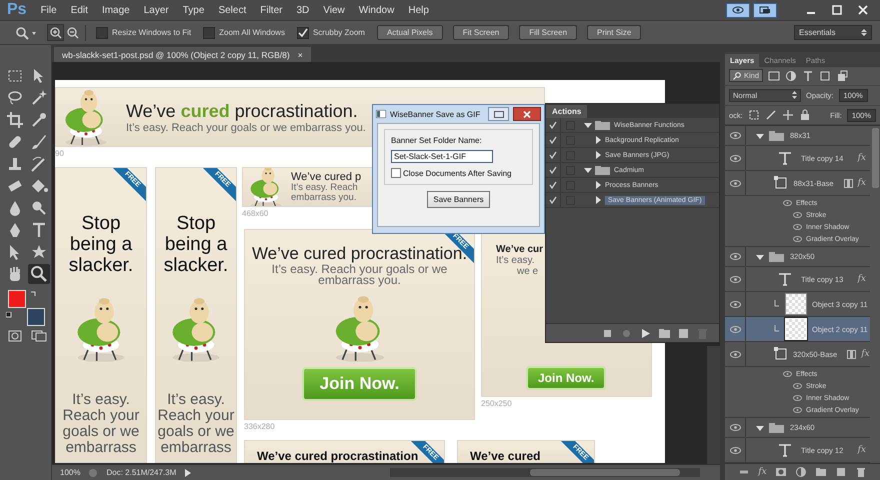 The height and width of the screenshot is (480, 880). What do you see at coordinates (324, 198) in the screenshot?
I see `banner-subline: embarrass you.` at bounding box center [324, 198].